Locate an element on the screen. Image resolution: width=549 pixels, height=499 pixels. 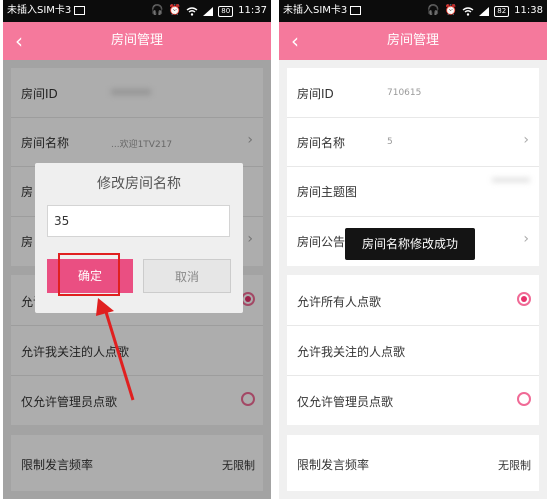
status-time: 11:38 is located at coordinates (528, 10).